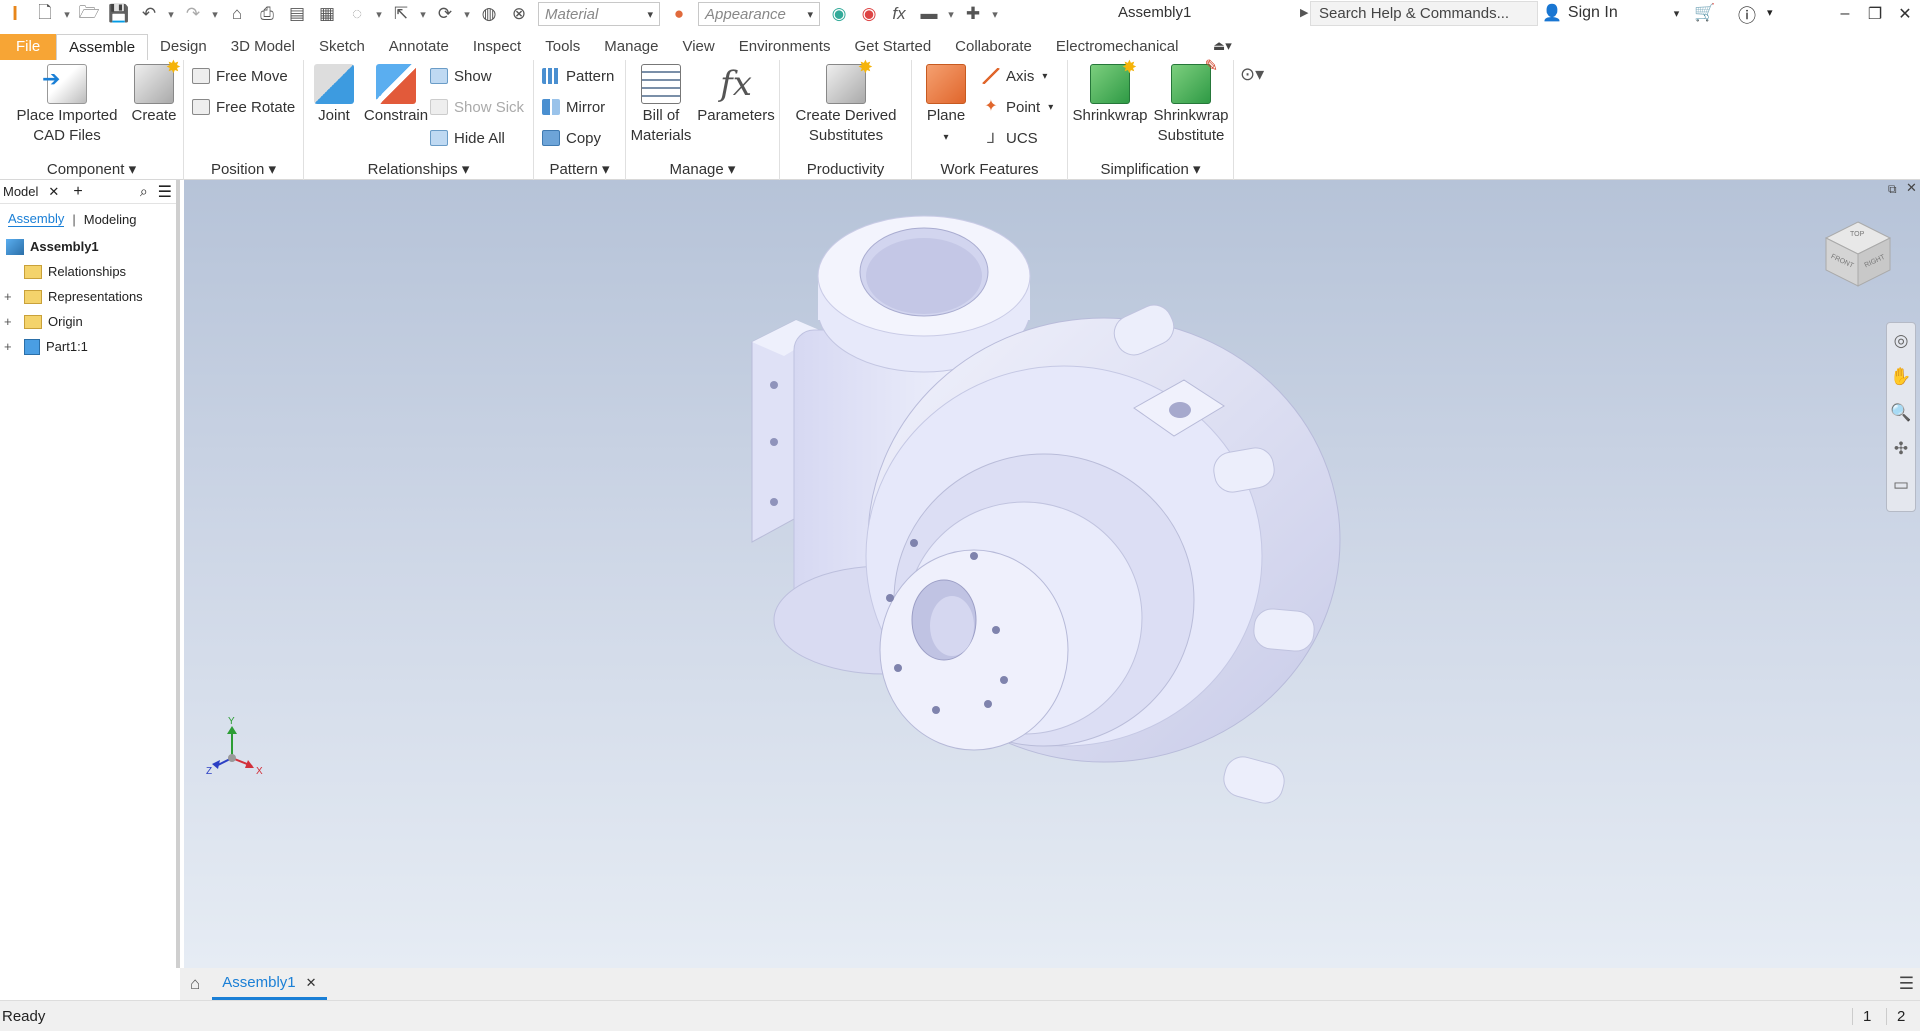  I want to click on tab-tools: Tools, so click(562, 47).